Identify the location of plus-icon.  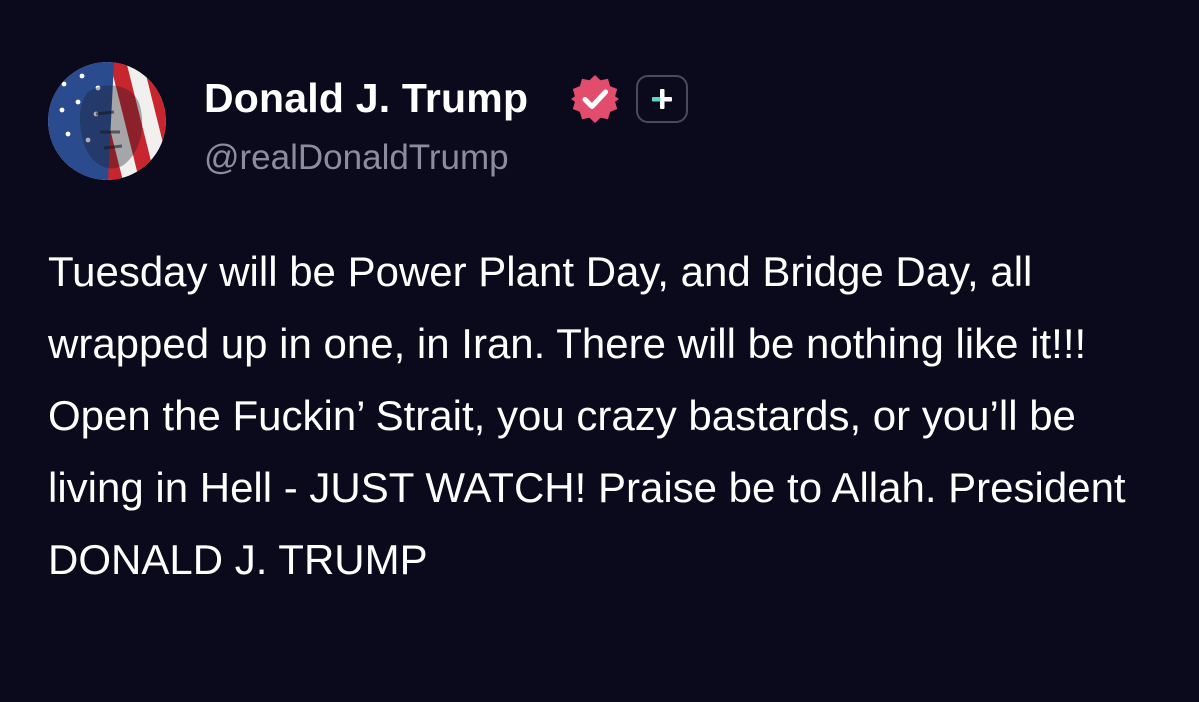
(662, 99).